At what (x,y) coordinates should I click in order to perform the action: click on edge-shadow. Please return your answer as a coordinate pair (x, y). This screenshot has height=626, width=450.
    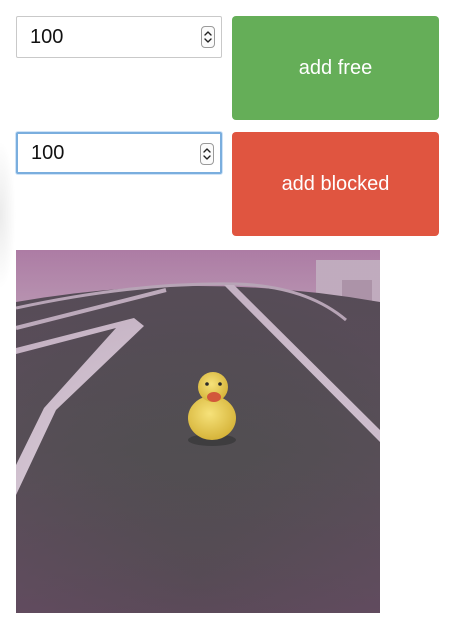
    Looking at the image, I should click on (8, 215).